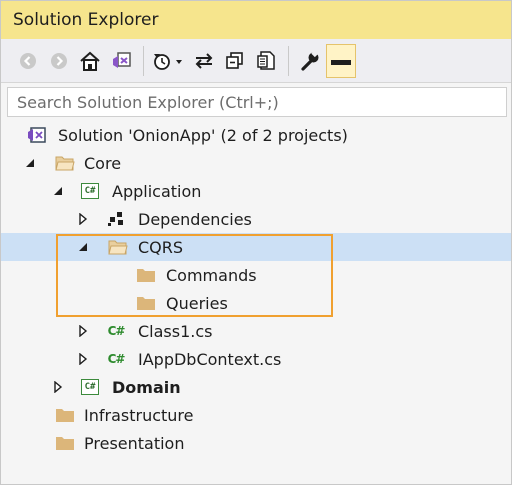 Image resolution: width=512 pixels, height=485 pixels. Describe the element at coordinates (134, 443) in the screenshot. I see `presentation-label: Presentation` at that location.